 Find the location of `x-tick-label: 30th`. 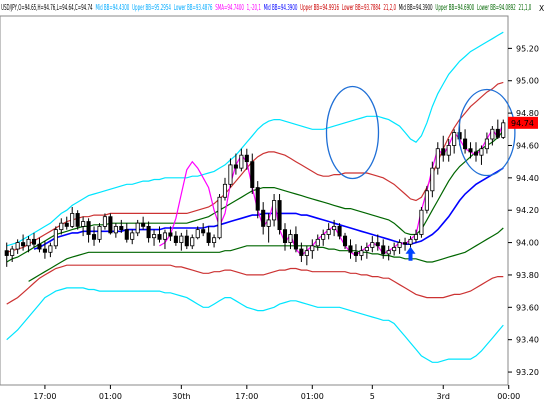

x-tick-label: 30th is located at coordinates (181, 396).